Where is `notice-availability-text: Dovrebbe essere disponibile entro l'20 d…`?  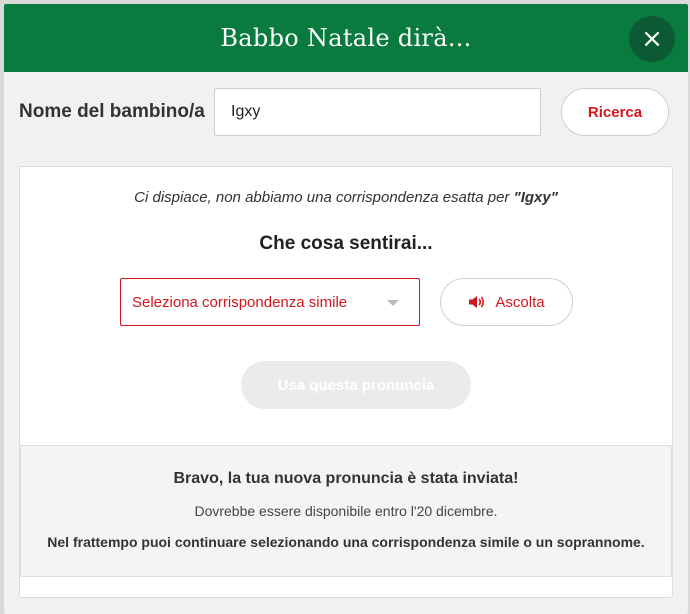 notice-availability-text: Dovrebbe essere disponibile entro l'20 d… is located at coordinates (346, 511).